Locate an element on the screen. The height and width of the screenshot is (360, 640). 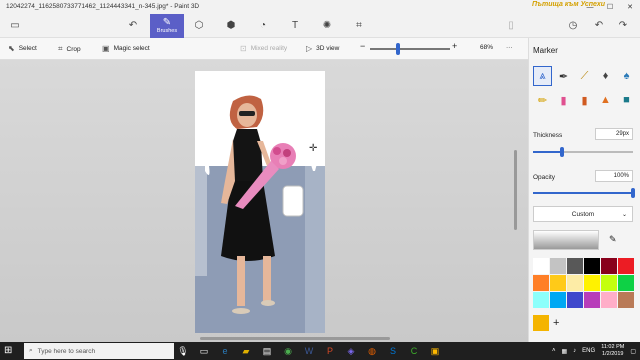
word-icon: W is located at coordinates (309, 351).